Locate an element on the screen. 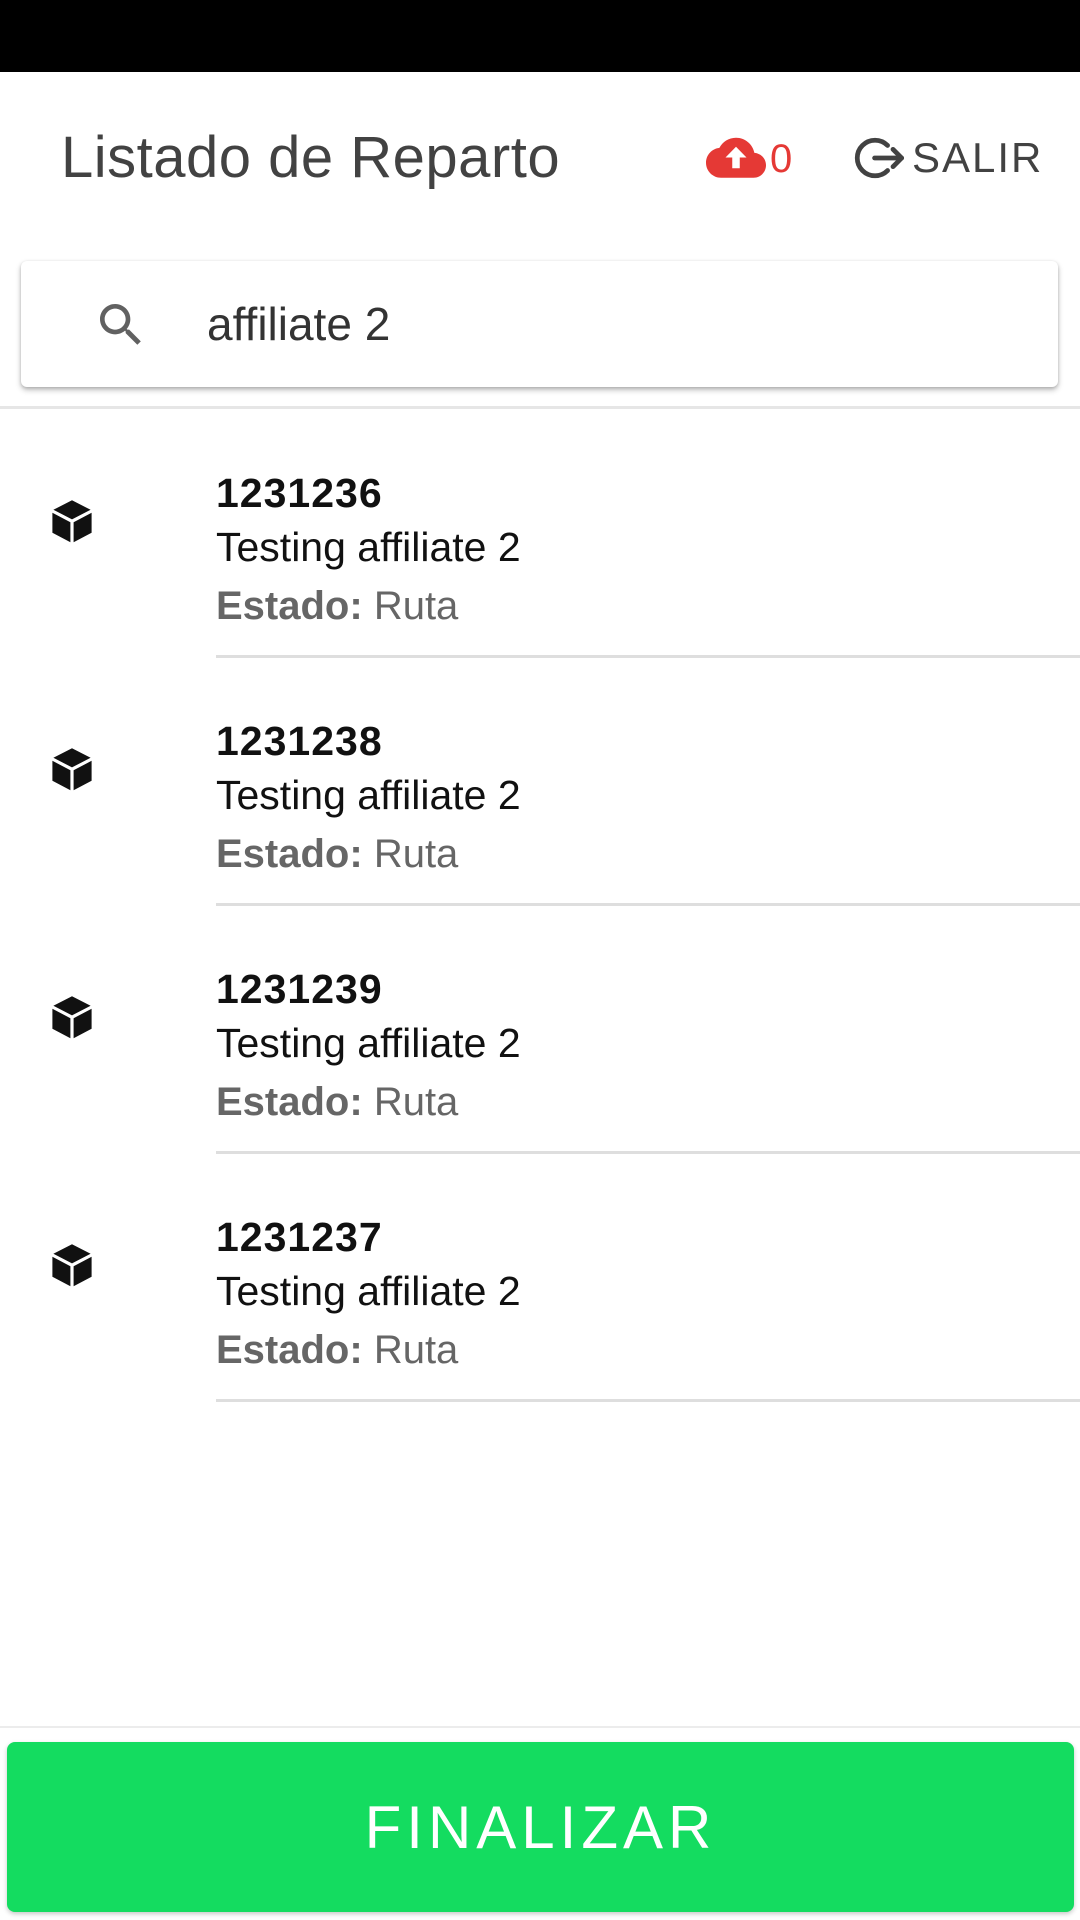  delivery-list-item: 1231236 Testing affiliate 2 Estado: Ruta is located at coordinates (540, 534).